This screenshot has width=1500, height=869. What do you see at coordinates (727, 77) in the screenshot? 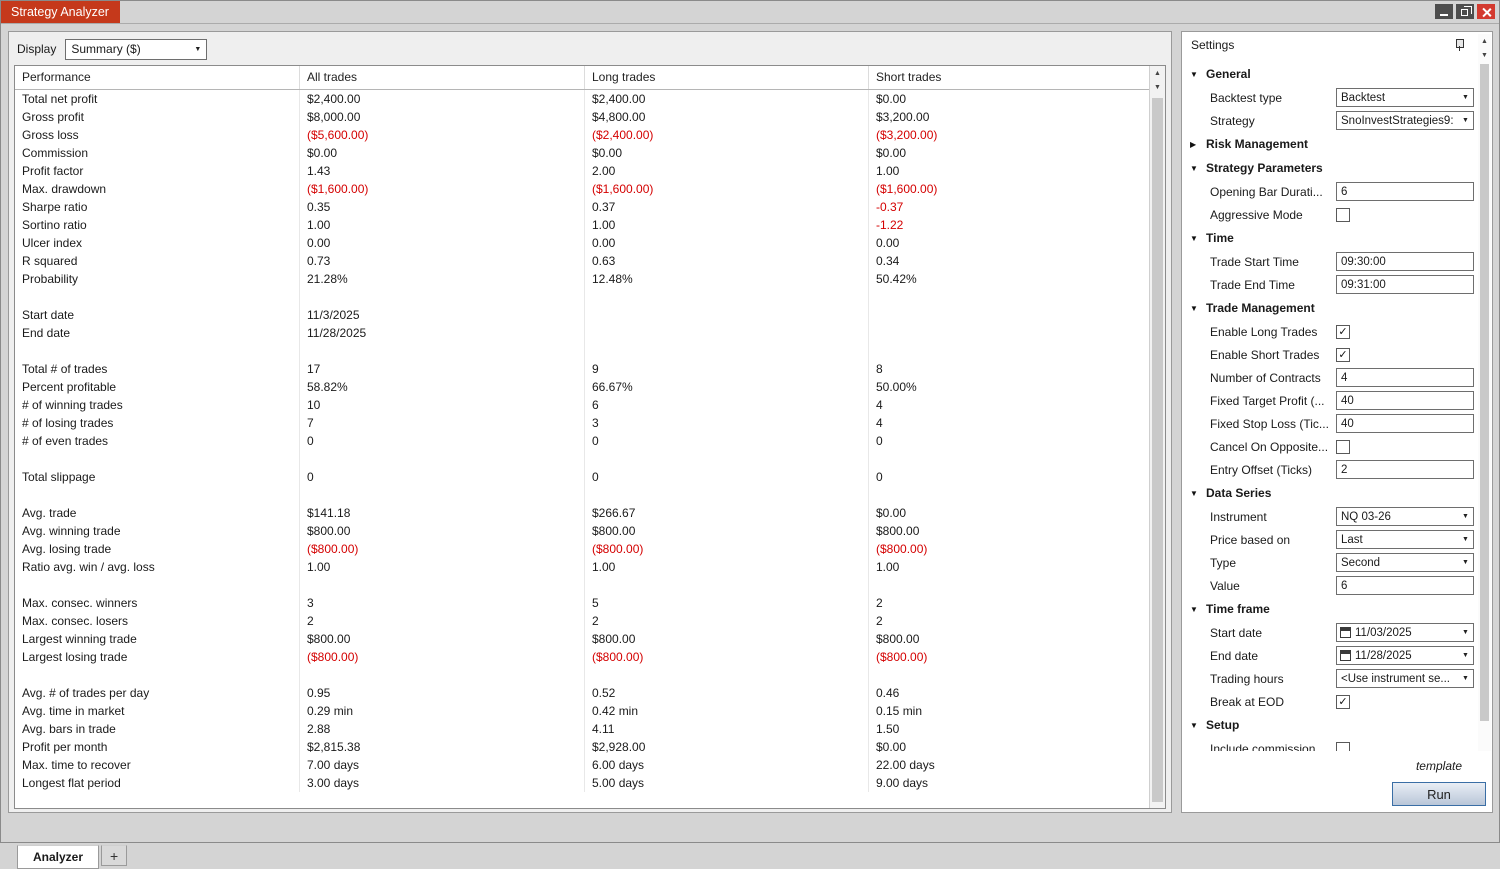
I see `column-header-long-trades: Long trades` at bounding box center [727, 77].